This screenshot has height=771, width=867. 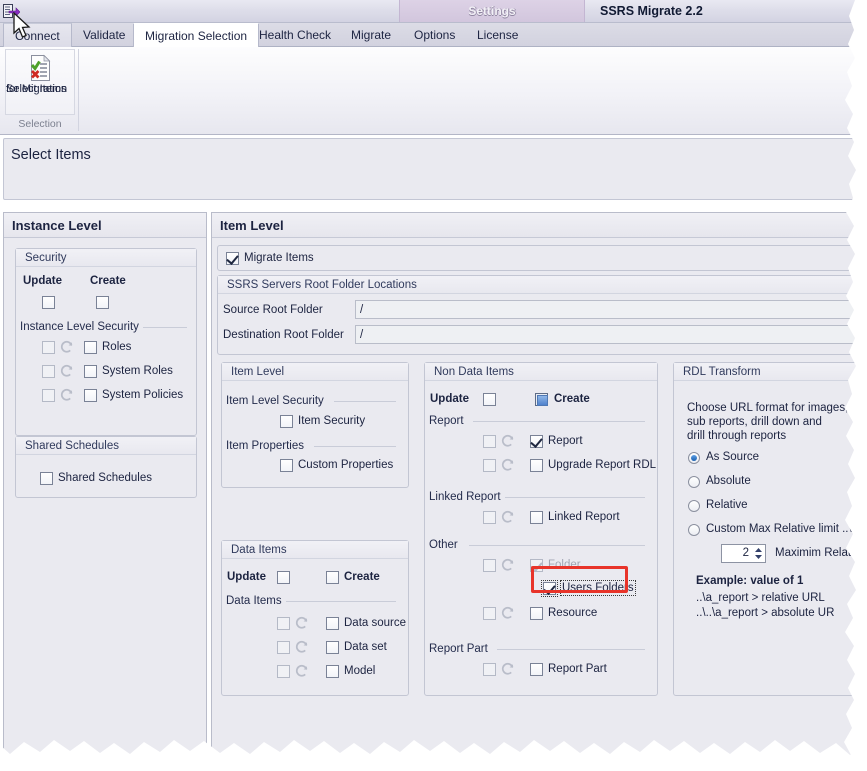 What do you see at coordinates (536, 669) in the screenshot?
I see `report-part-create-checkbox` at bounding box center [536, 669].